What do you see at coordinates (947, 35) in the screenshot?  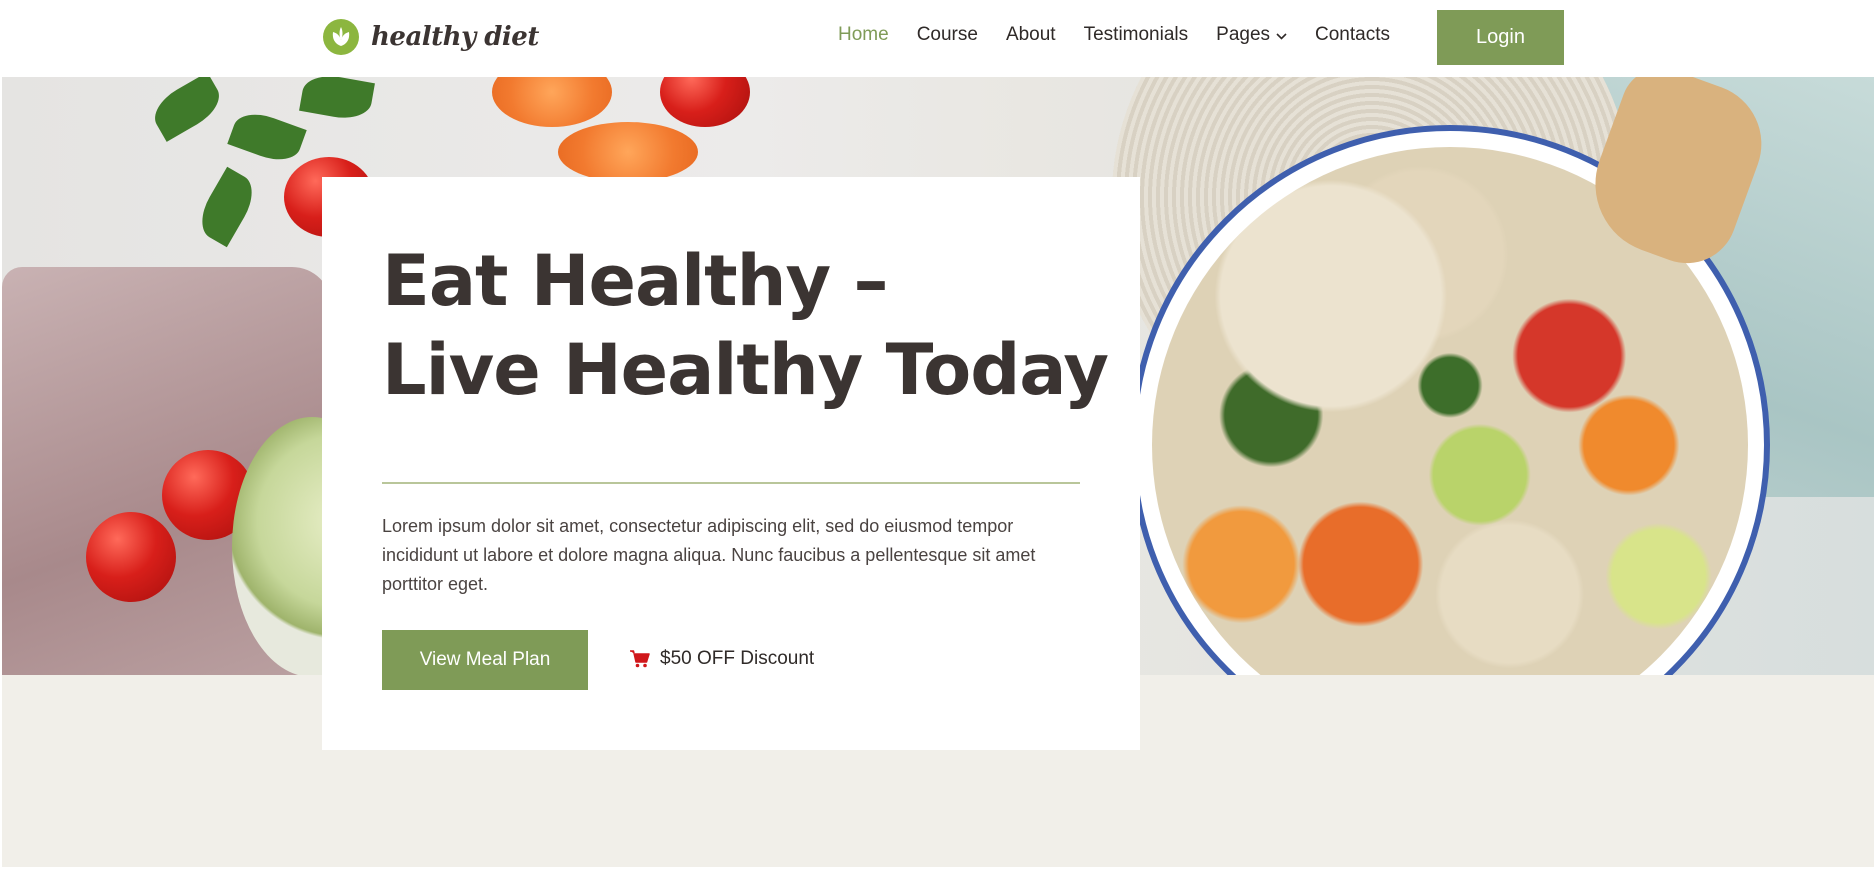 I see `nav-course: Course` at bounding box center [947, 35].